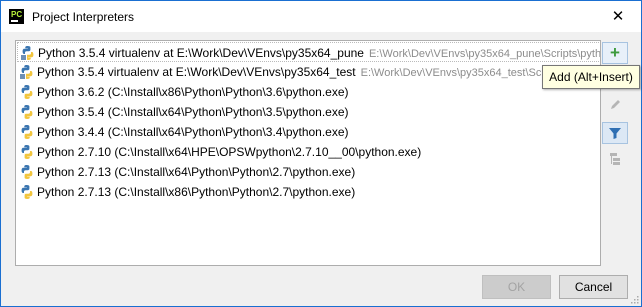 The width and height of the screenshot is (642, 307). Describe the element at coordinates (593, 287) in the screenshot. I see `cancel-button: Cancel` at that location.